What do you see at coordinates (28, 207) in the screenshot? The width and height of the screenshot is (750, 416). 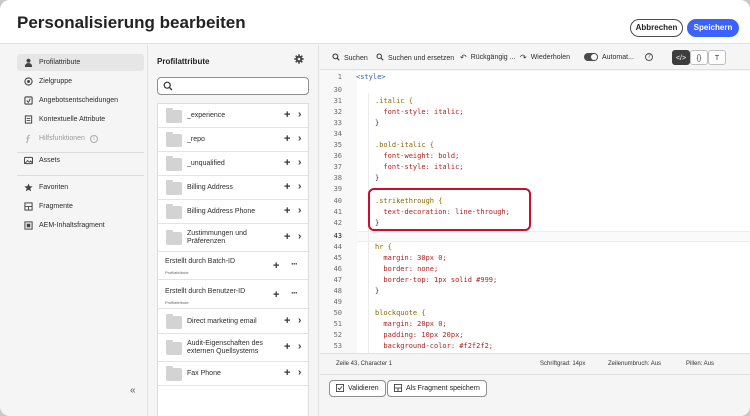 I see `fragment-icon` at bounding box center [28, 207].